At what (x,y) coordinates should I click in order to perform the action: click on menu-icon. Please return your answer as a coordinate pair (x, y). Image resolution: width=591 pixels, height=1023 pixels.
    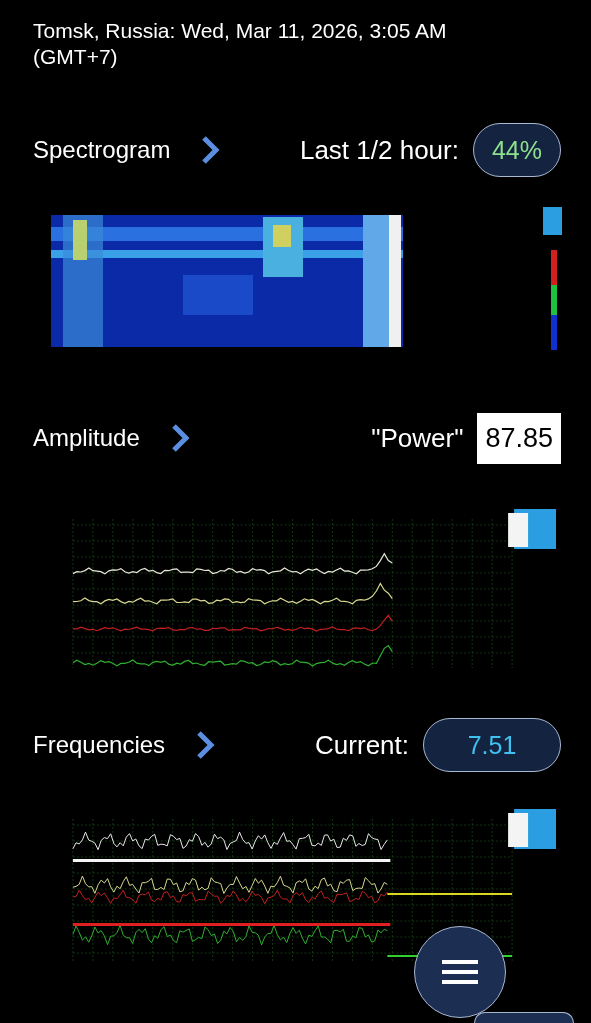
    Looking at the image, I should click on (460, 972).